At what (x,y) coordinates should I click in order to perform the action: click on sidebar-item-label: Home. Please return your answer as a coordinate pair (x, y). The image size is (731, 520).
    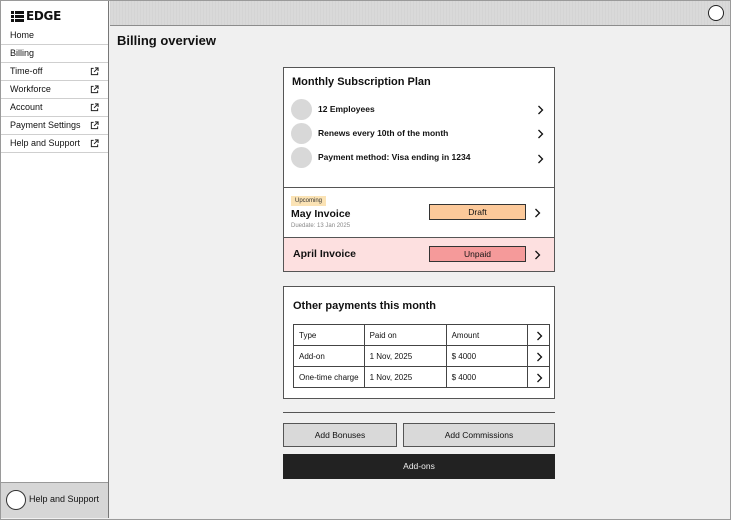
    Looking at the image, I should click on (22, 35).